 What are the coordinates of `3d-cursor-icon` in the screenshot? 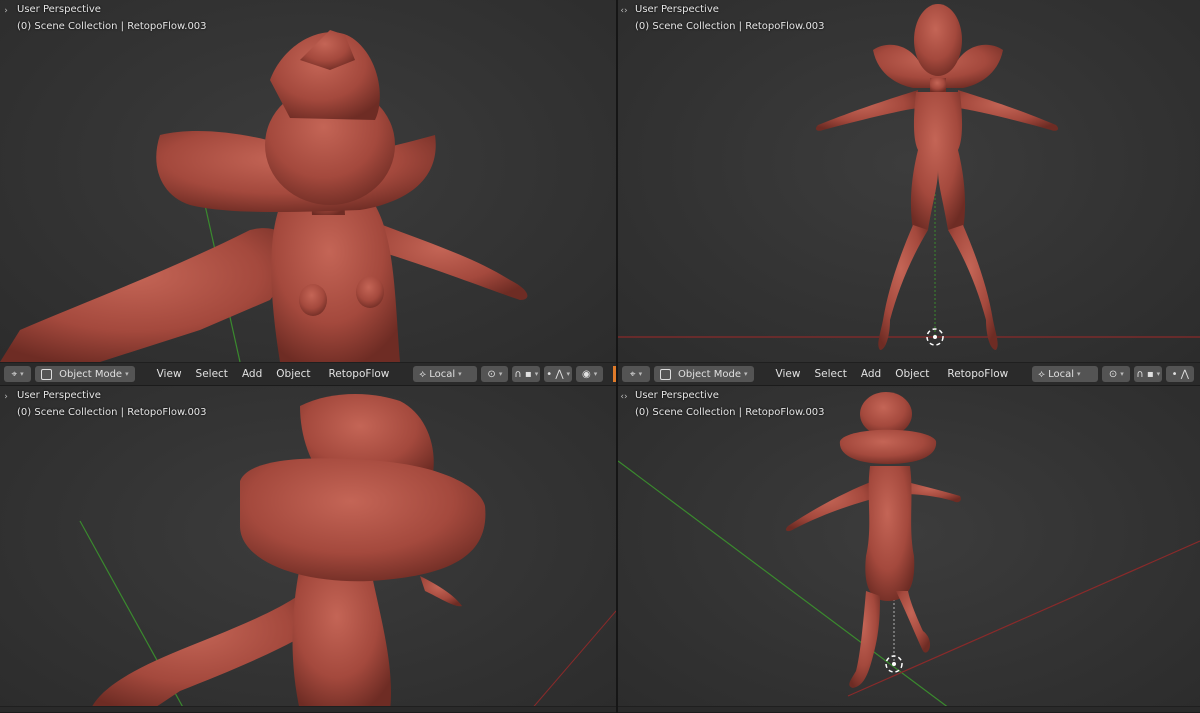 It's located at (894, 664).